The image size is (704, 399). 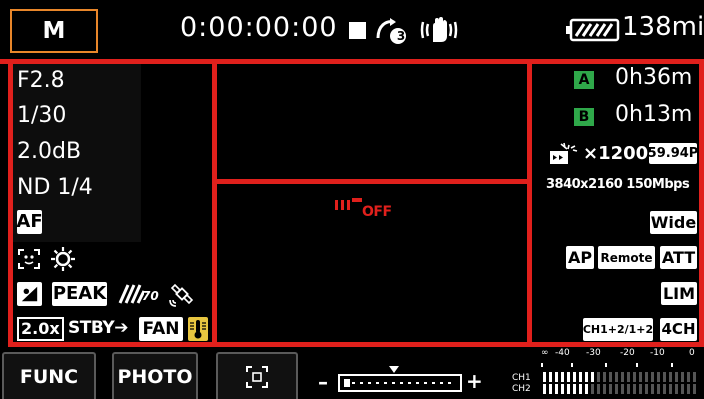 I want to click on ch2-label: CH2, so click(x=521, y=389).